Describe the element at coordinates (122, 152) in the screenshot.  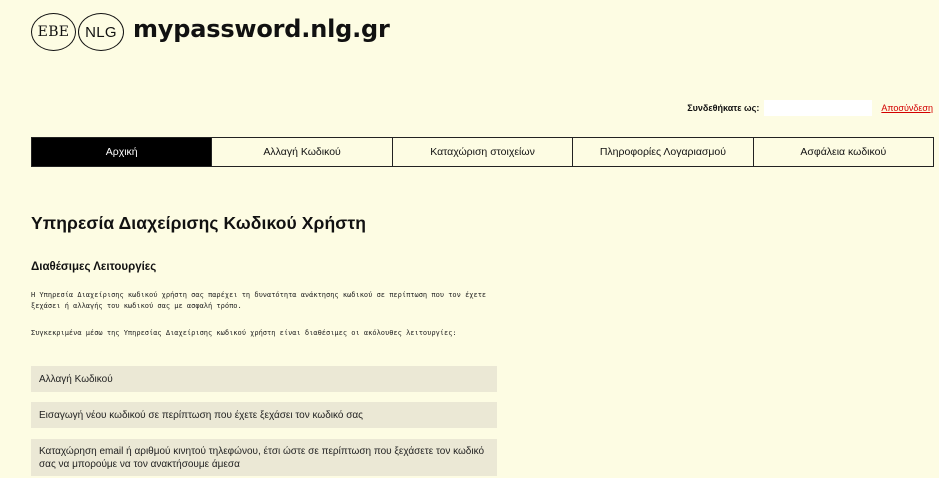
I see `nav-item-home: Αρχική` at that location.